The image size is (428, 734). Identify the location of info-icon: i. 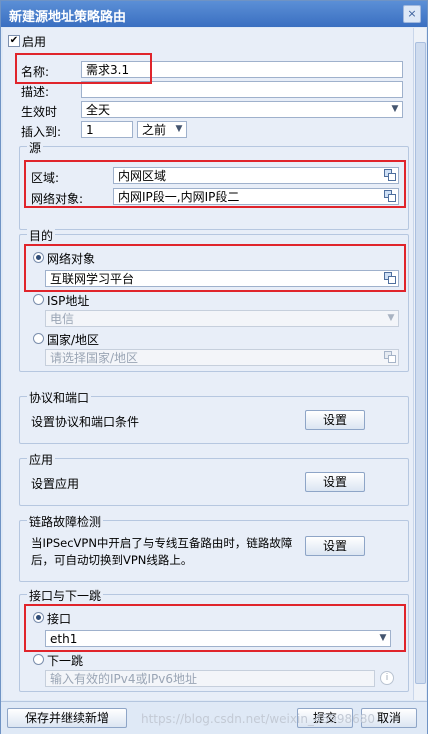
(387, 678).